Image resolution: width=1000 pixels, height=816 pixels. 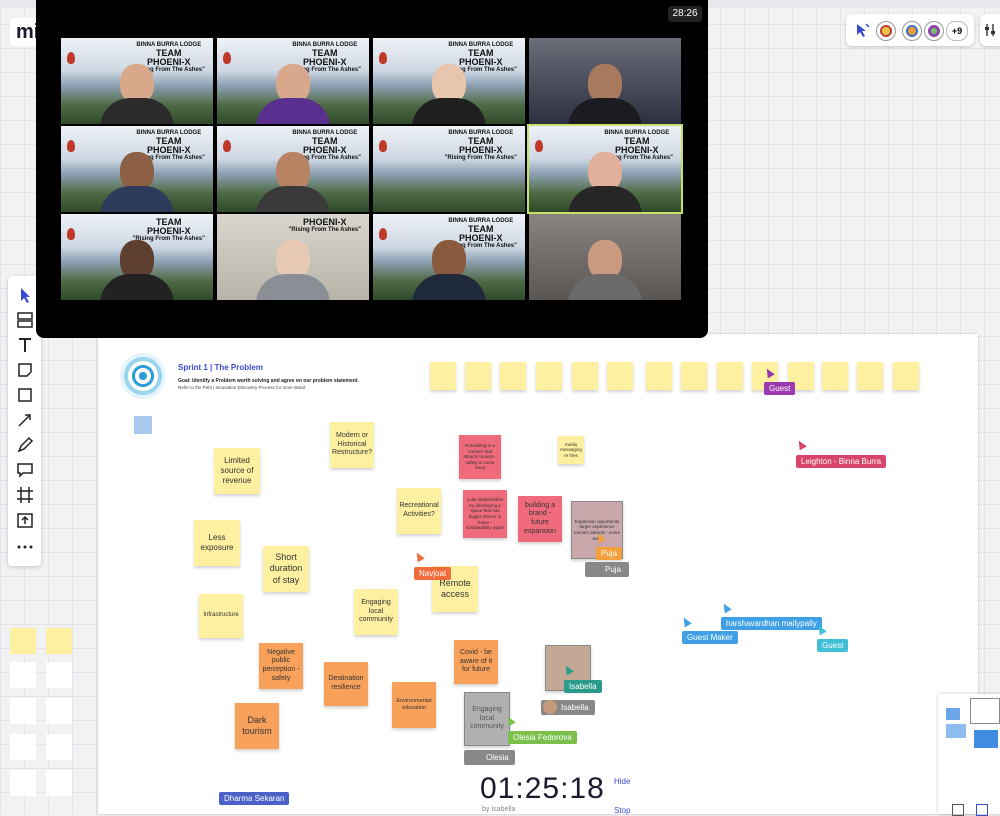 What do you see at coordinates (489, 757) in the screenshot?
I see `selection-label: Olesia` at bounding box center [489, 757].